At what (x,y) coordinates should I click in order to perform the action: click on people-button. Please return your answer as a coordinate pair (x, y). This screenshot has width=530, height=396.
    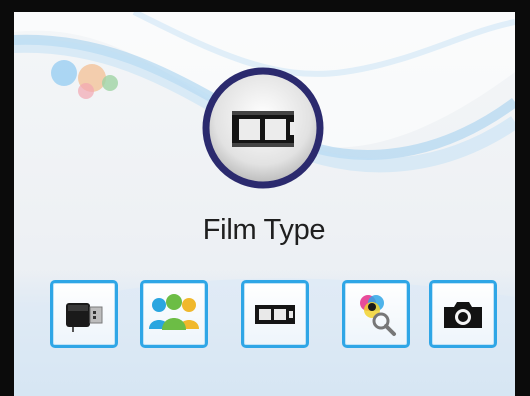
    Looking at the image, I should click on (174, 314).